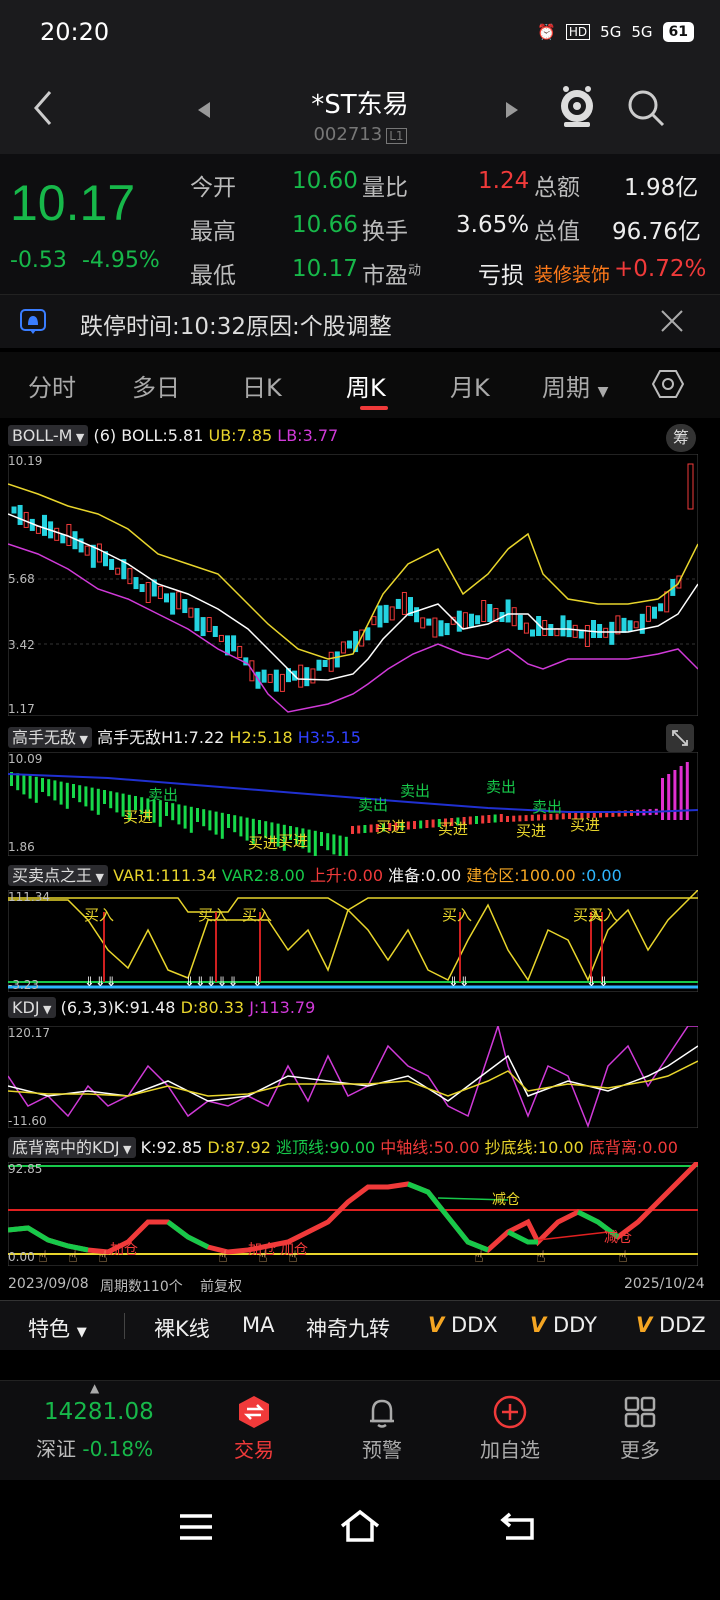 The image size is (720, 1600). Describe the element at coordinates (385, 276) in the screenshot. I see `pe-label-text: 市盈` at that location.